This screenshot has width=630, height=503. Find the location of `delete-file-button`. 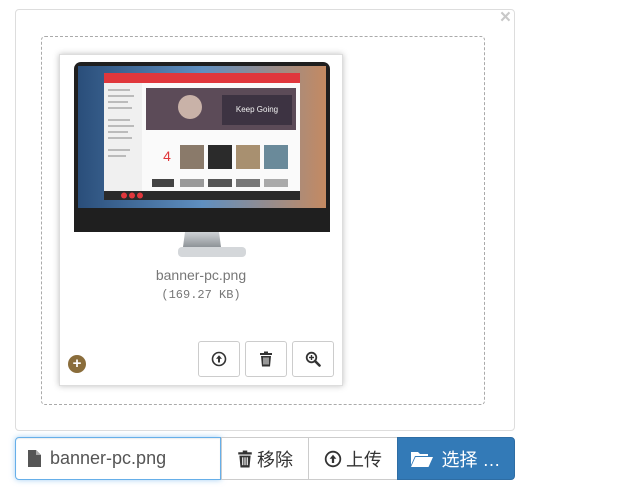

delete-file-button is located at coordinates (266, 359).